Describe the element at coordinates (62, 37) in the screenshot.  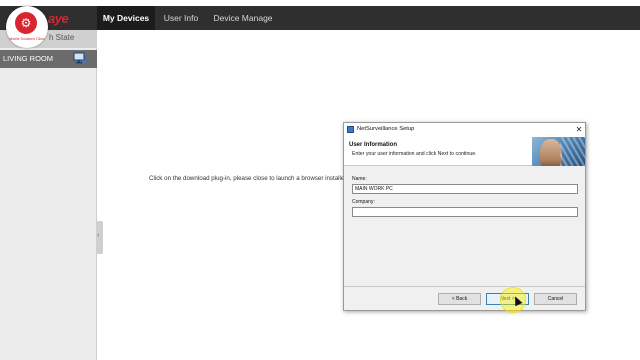
I see `sidebar-title: h State` at that location.